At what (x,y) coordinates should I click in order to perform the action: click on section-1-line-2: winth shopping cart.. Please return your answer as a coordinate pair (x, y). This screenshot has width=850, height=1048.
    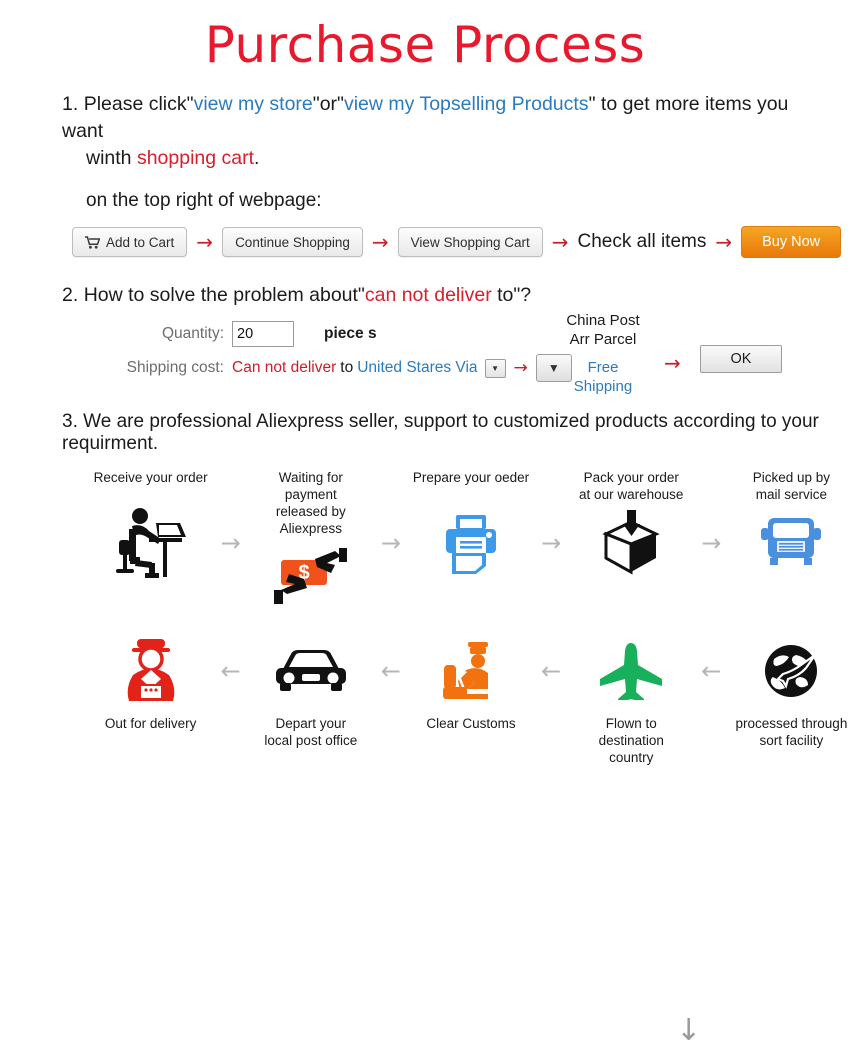
    Looking at the image, I should click on (444, 158).